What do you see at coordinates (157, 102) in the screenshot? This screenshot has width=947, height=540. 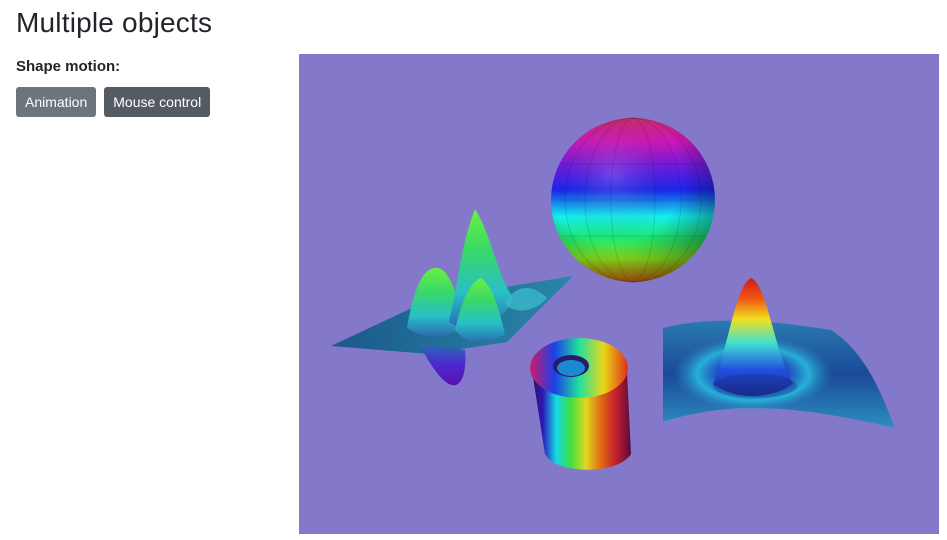 I see `mouse-control-button: Mouse control` at bounding box center [157, 102].